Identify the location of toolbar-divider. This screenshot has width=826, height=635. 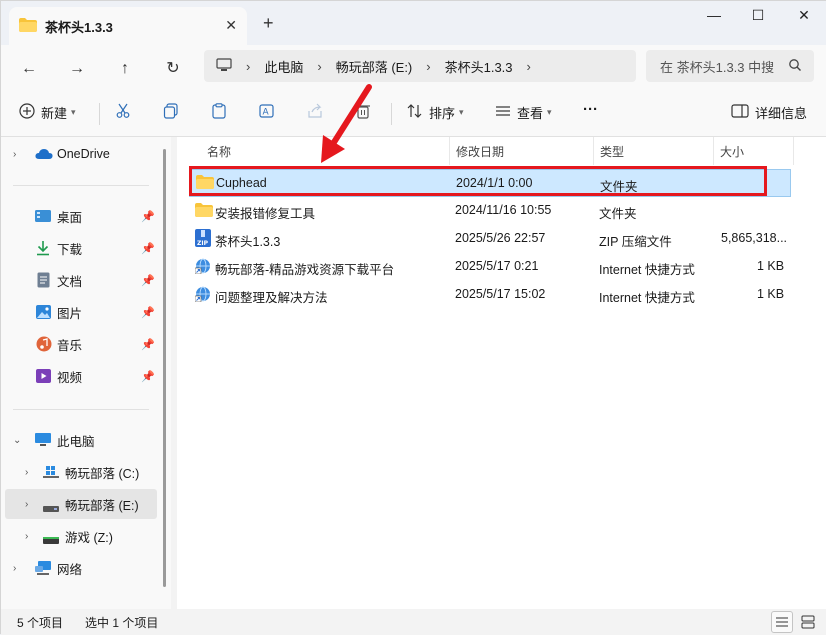
(391, 114).